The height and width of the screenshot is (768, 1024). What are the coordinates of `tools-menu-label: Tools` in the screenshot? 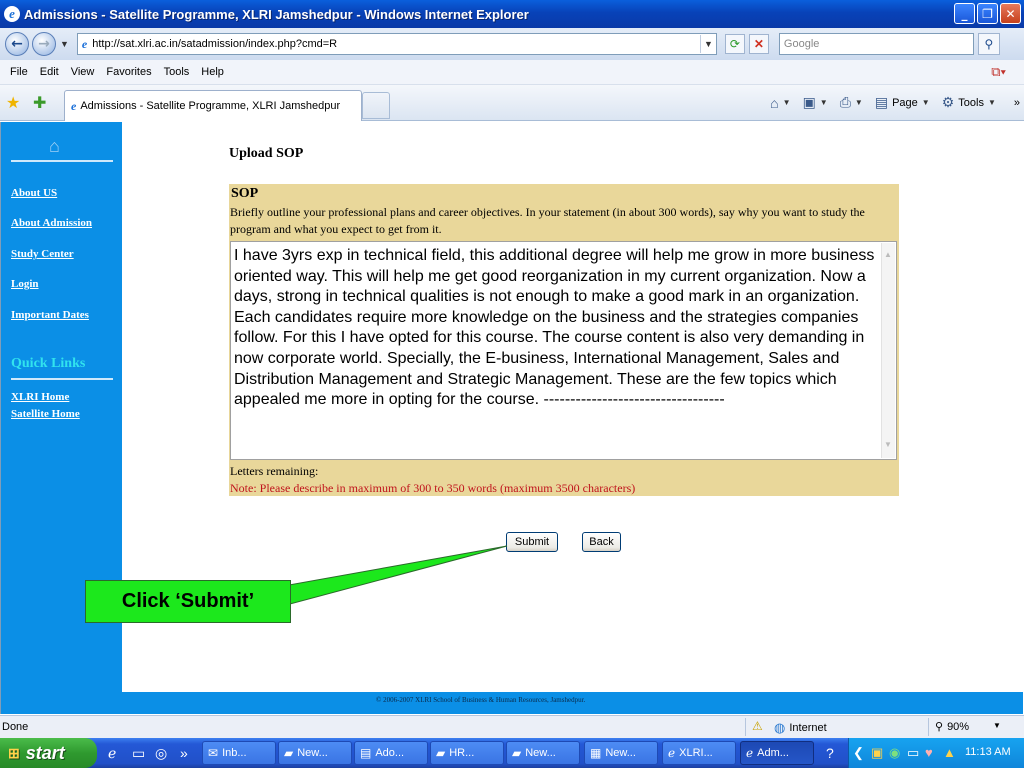 It's located at (971, 103).